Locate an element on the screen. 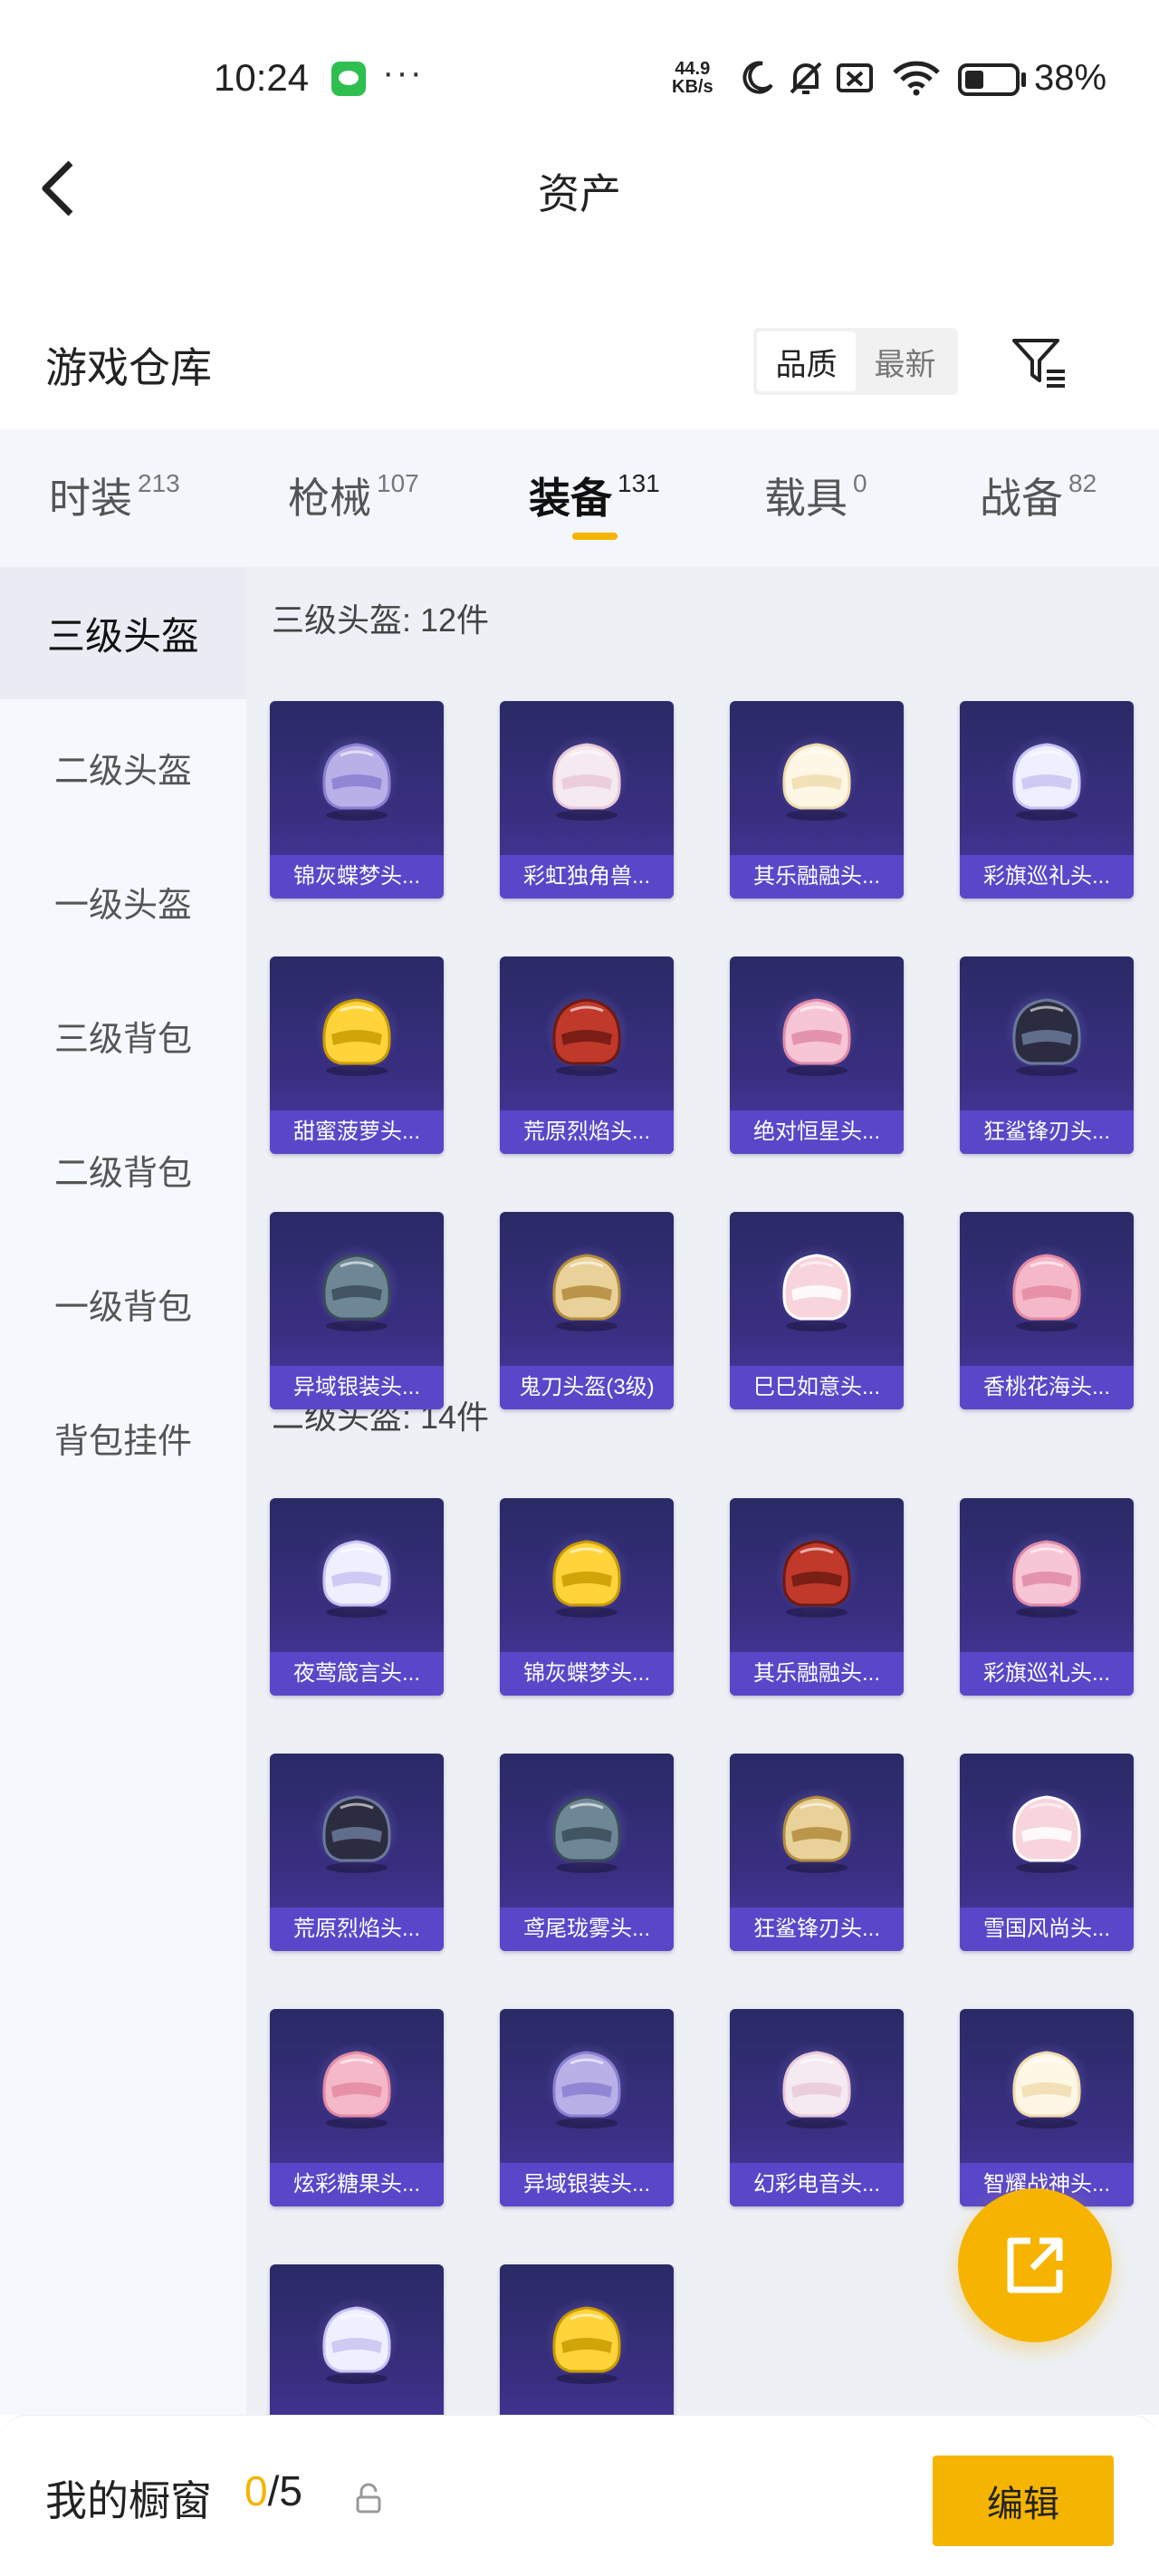  edit-button: 编辑 is located at coordinates (1023, 2501).